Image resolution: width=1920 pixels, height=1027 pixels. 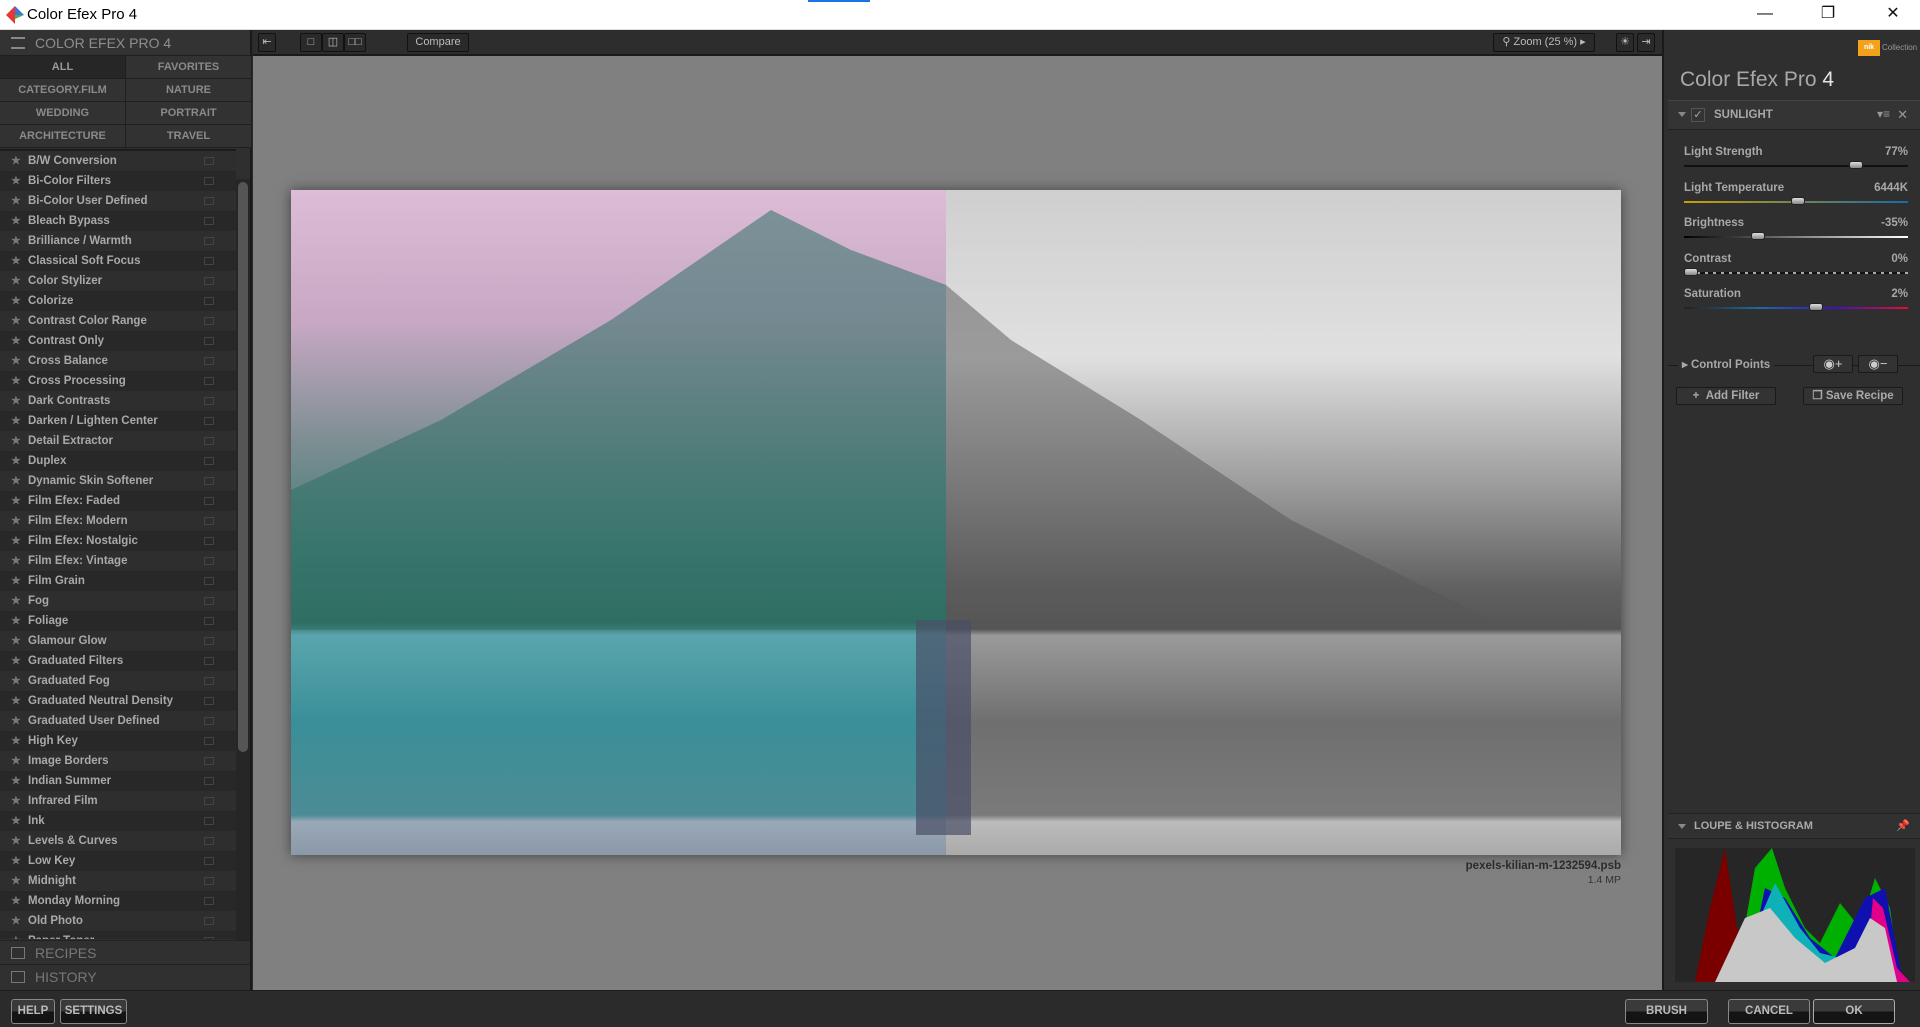 I want to click on filter-list-item: ★ Graduated Fog, so click(x=118, y=681).